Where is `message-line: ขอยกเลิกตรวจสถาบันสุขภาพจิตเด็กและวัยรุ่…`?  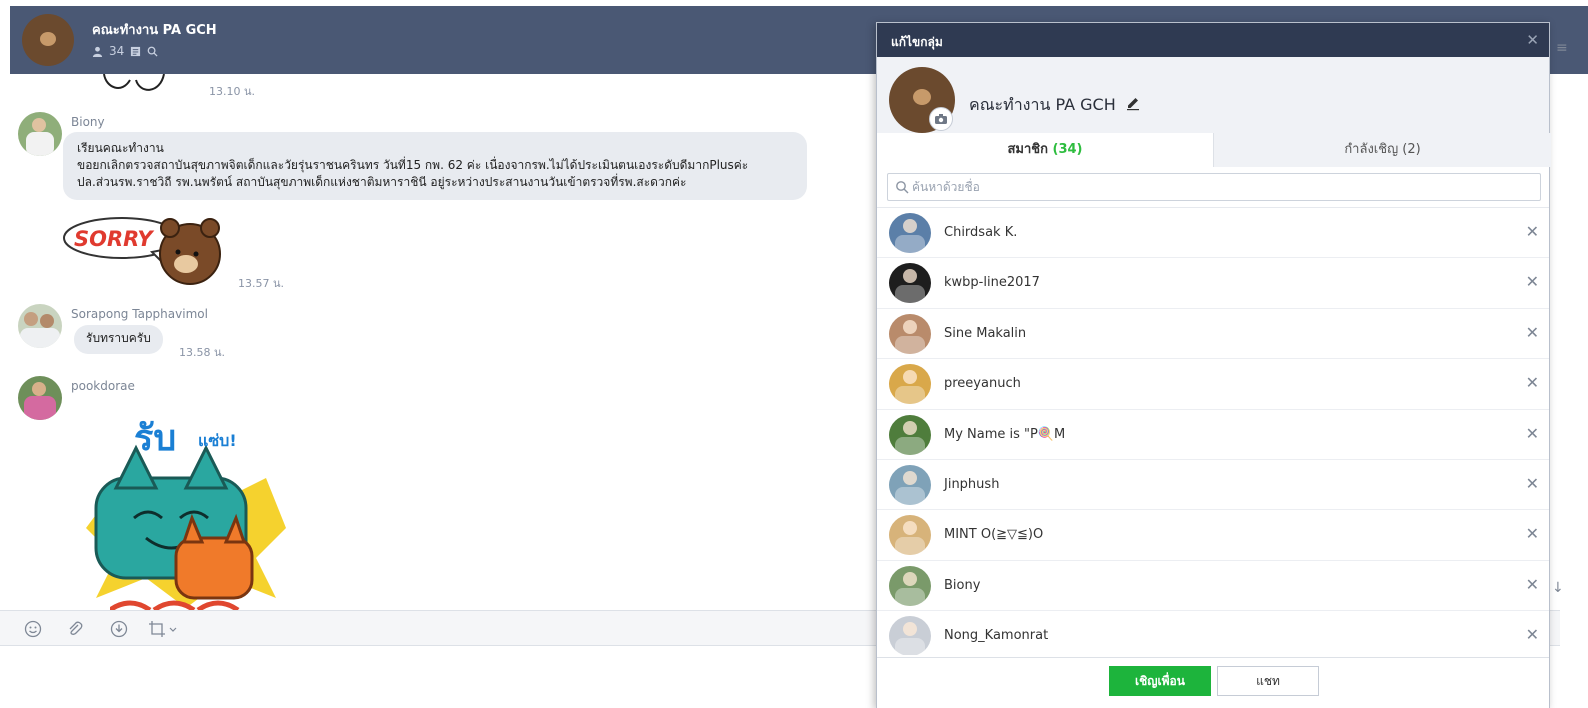 message-line: ขอยกเลิกตรวจสถาบันสุขภาพจิตเด็กและวัยรุ่… is located at coordinates (413, 165).